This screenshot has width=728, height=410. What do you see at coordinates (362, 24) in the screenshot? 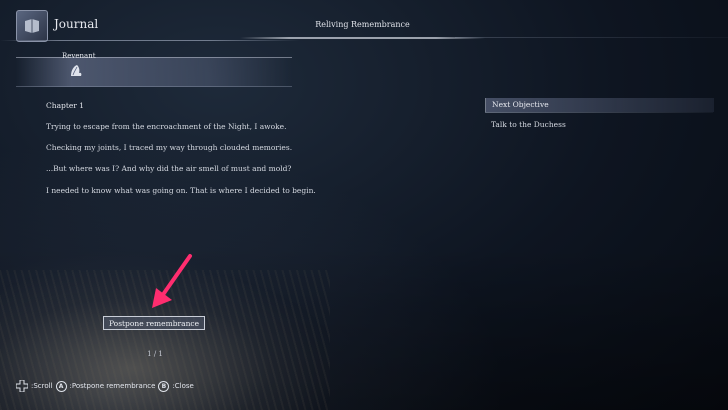
I see `section-title: Reliving Remembrance` at bounding box center [362, 24].